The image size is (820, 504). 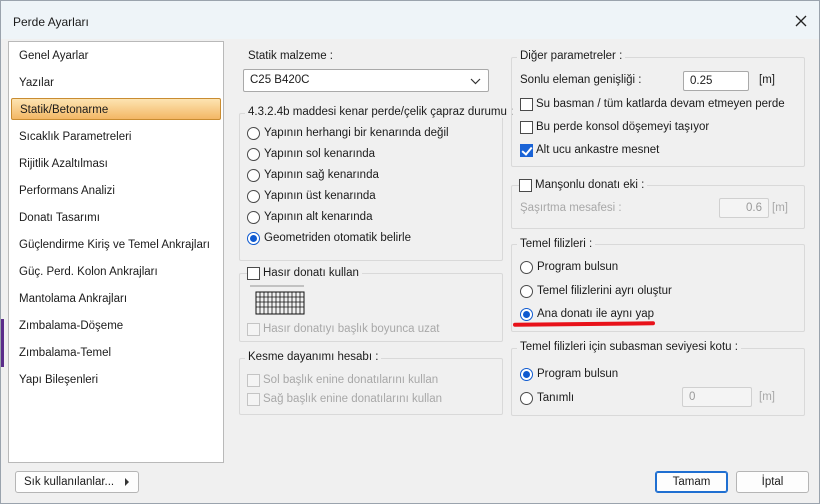 What do you see at coordinates (116, 218) in the screenshot?
I see `nav-item-donati-tasarimi: Donatı Tasarımı` at bounding box center [116, 218].